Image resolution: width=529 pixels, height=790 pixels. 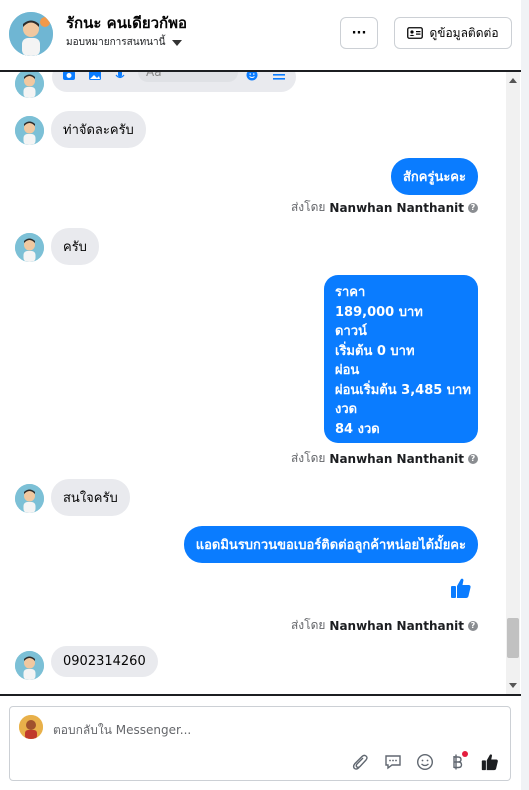 What do you see at coordinates (95, 76) in the screenshot?
I see `image-icon` at bounding box center [95, 76].